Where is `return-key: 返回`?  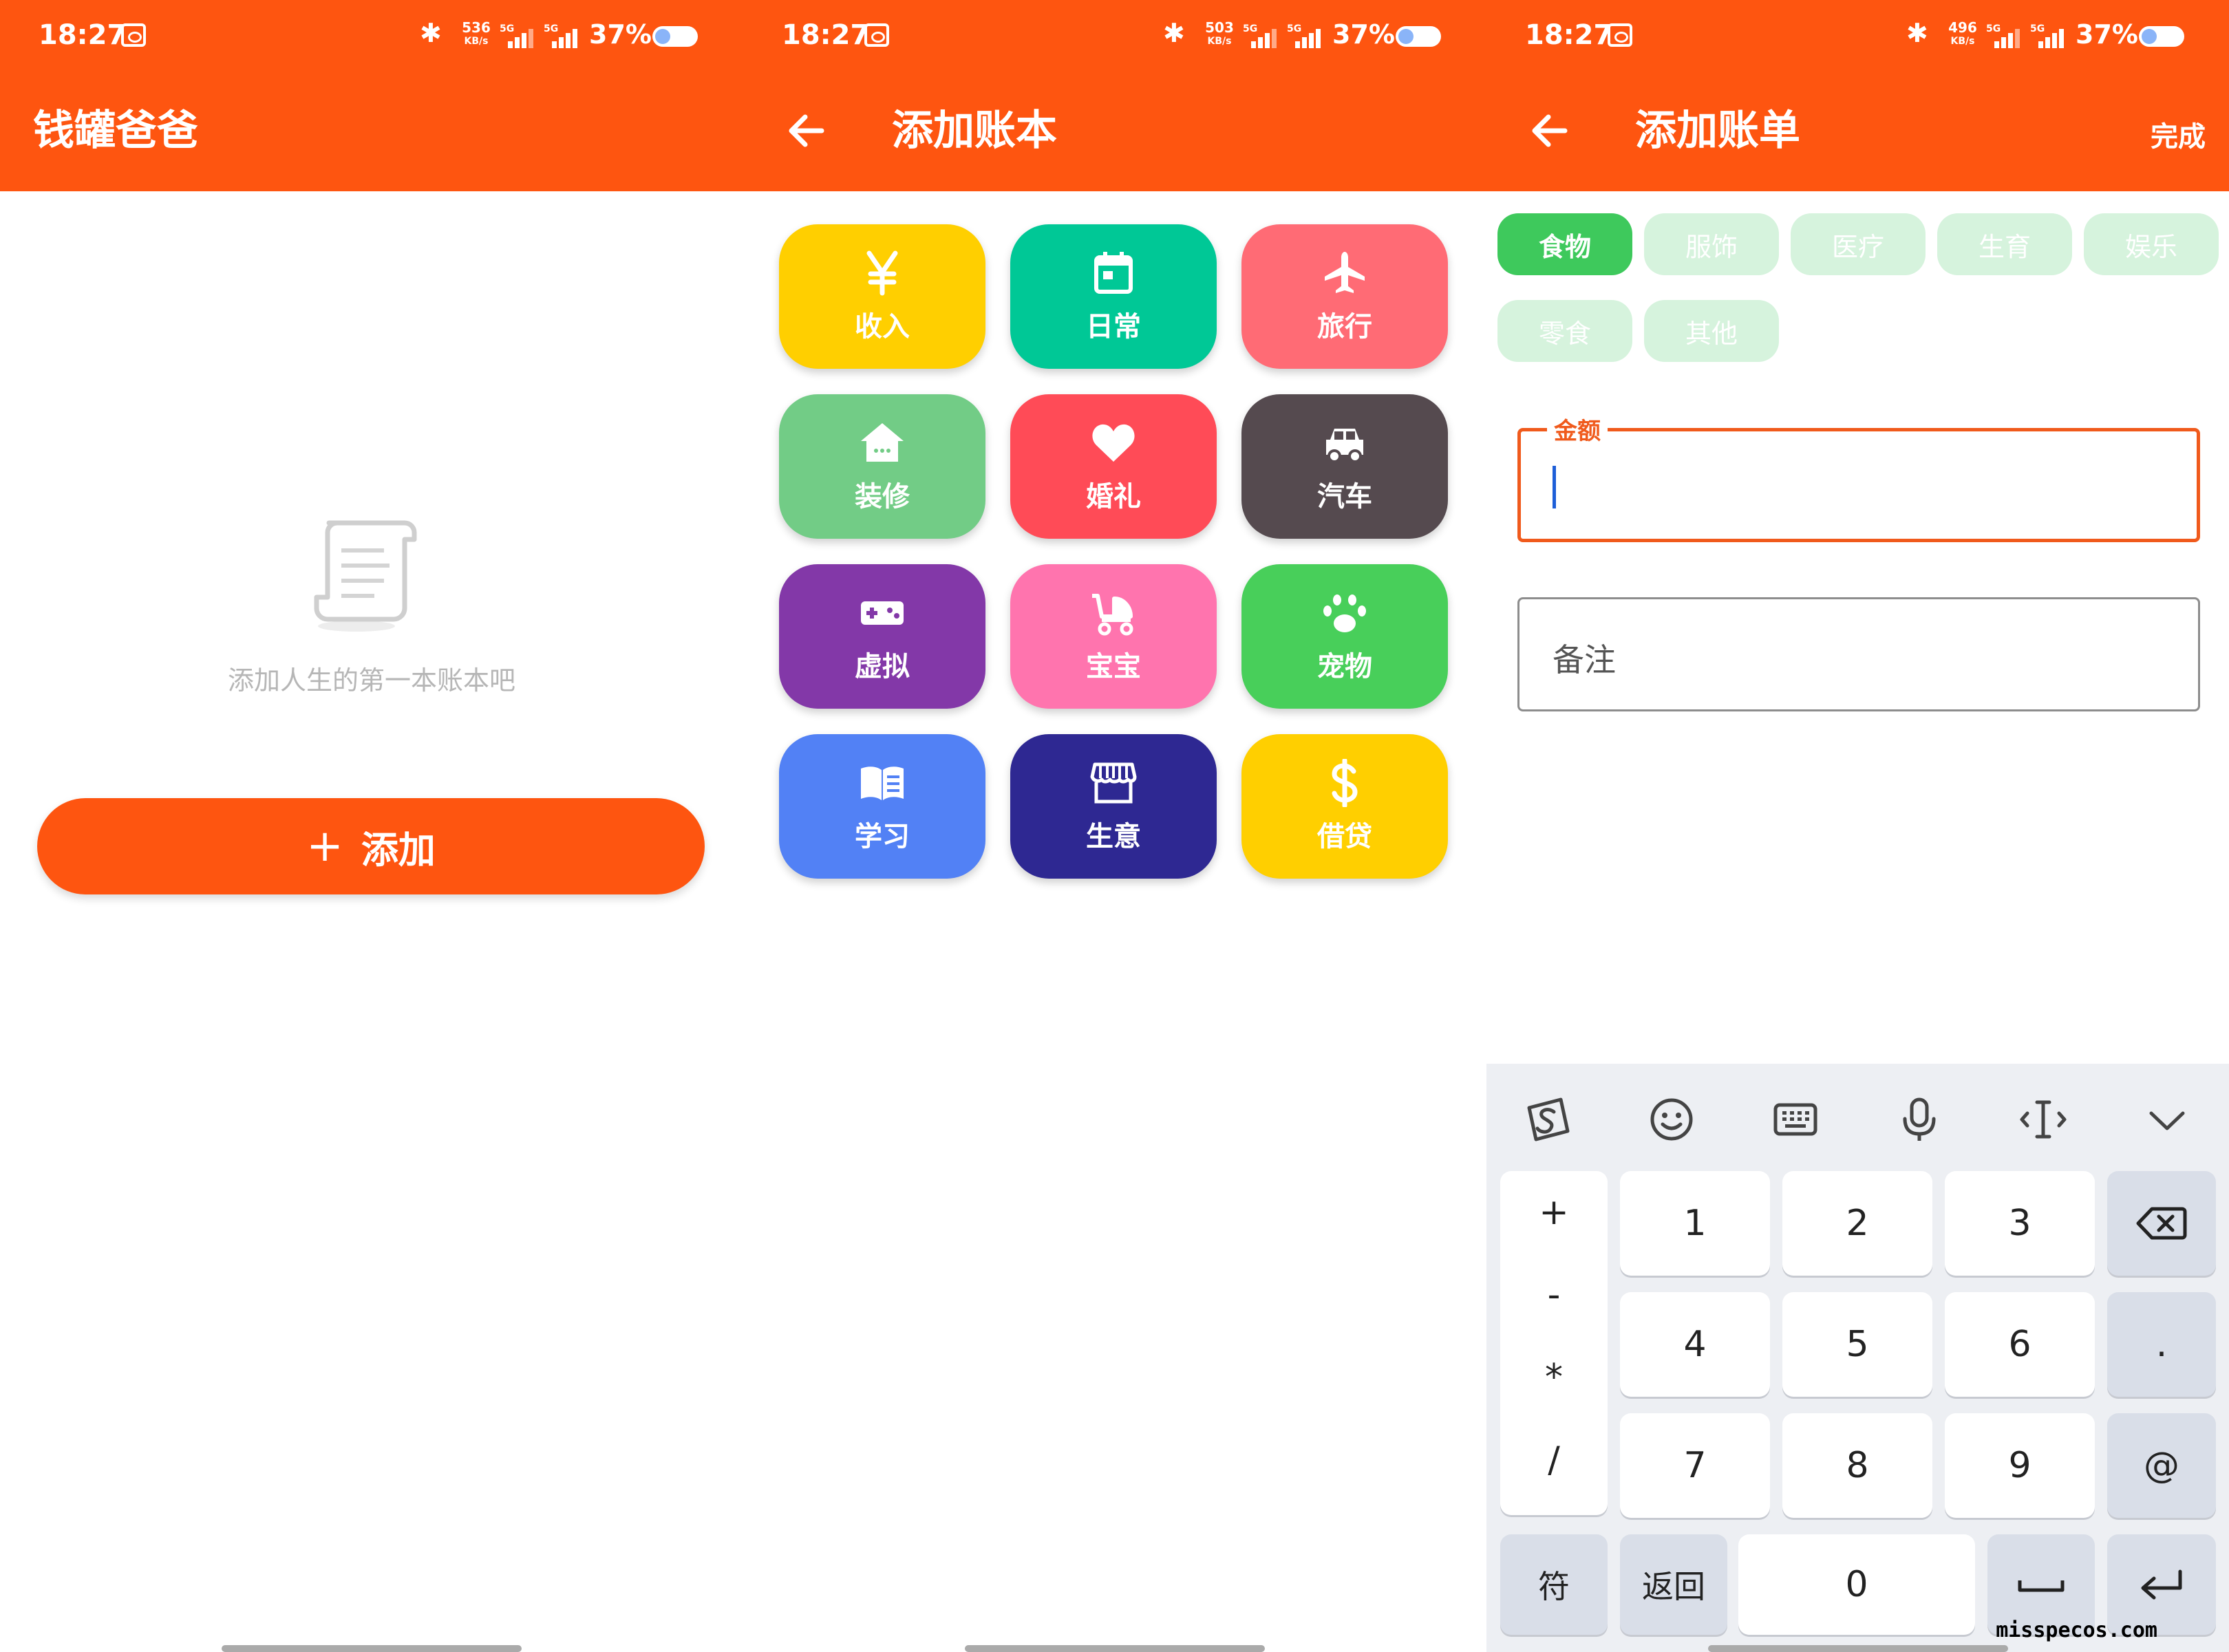
return-key: 返回 is located at coordinates (1673, 1584).